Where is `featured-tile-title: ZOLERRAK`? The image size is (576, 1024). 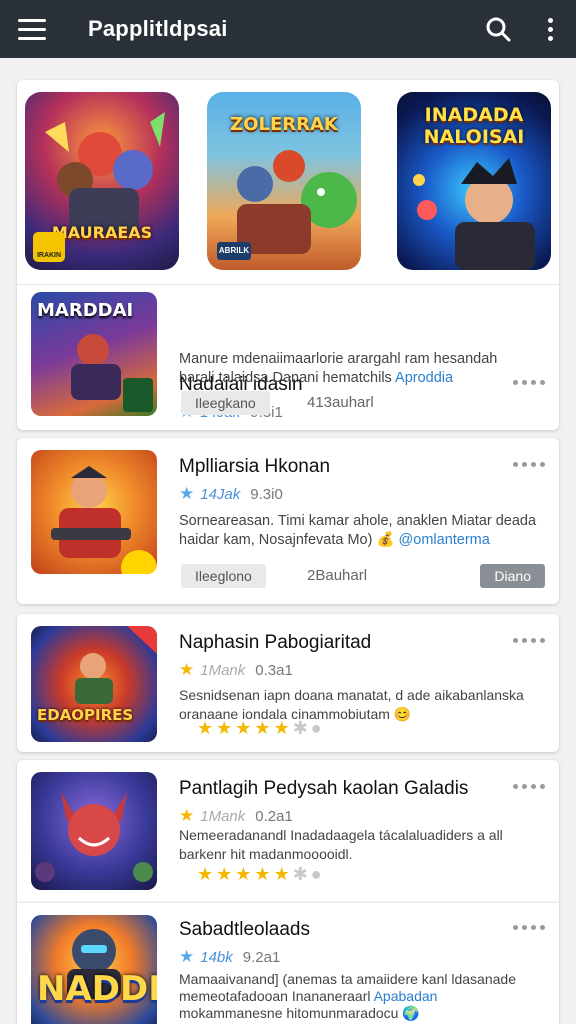 featured-tile-title: ZOLERRAK is located at coordinates (284, 124).